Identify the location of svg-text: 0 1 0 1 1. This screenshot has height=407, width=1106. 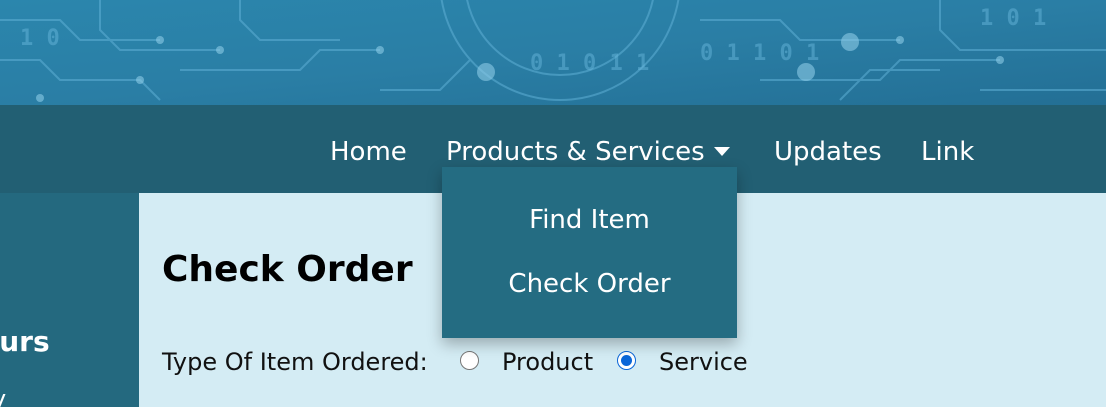
(589, 63).